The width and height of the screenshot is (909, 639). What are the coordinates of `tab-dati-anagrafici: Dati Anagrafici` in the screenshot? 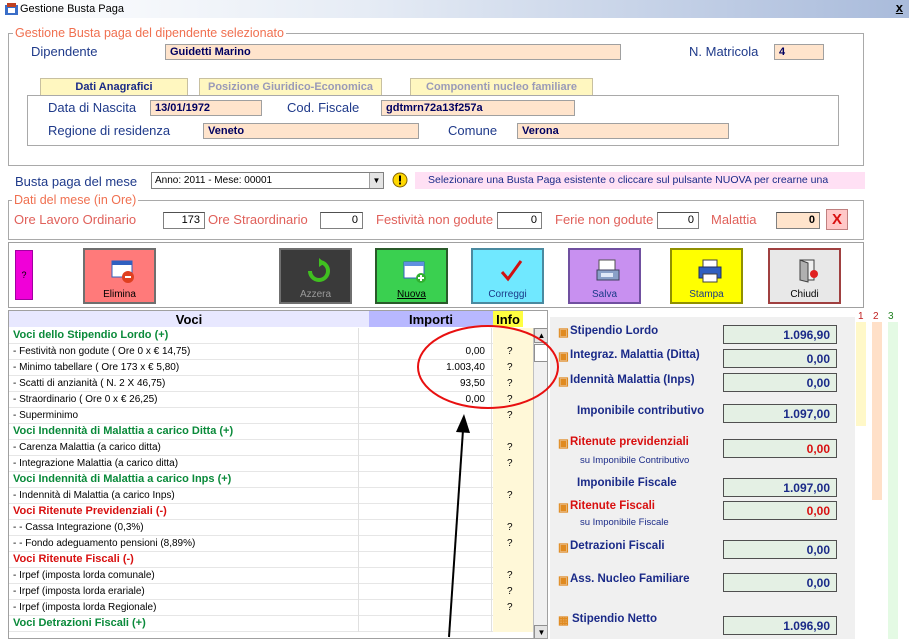 It's located at (114, 87).